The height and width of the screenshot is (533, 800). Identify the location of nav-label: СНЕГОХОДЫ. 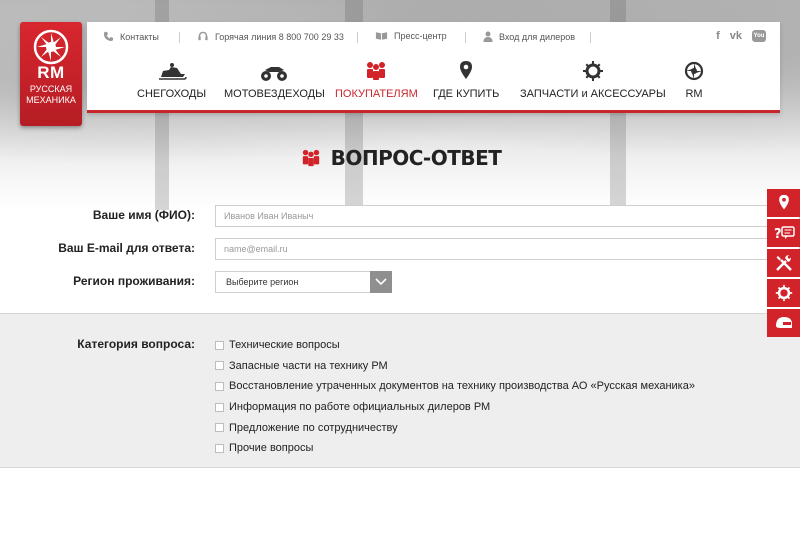
(172, 94).